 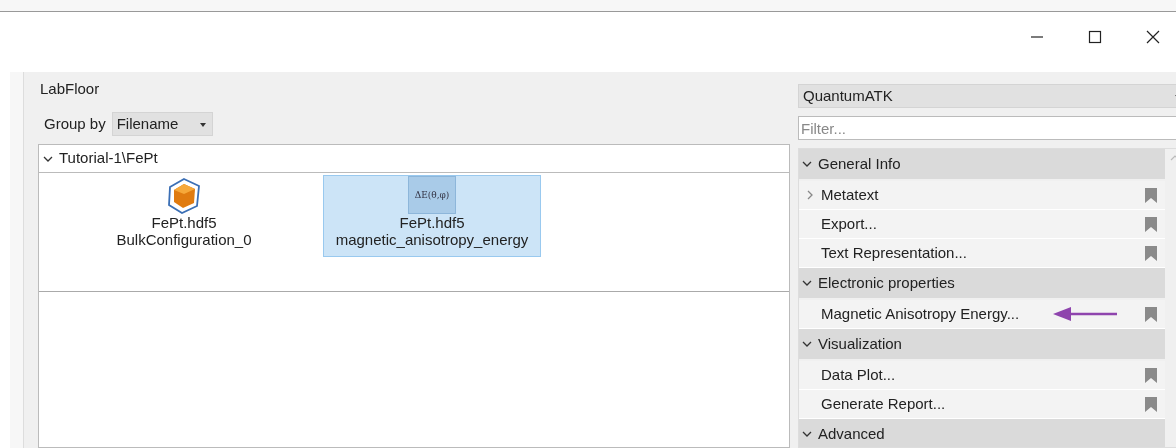 What do you see at coordinates (987, 96) in the screenshot?
I see `tools-dropdown: QuantumATK` at bounding box center [987, 96].